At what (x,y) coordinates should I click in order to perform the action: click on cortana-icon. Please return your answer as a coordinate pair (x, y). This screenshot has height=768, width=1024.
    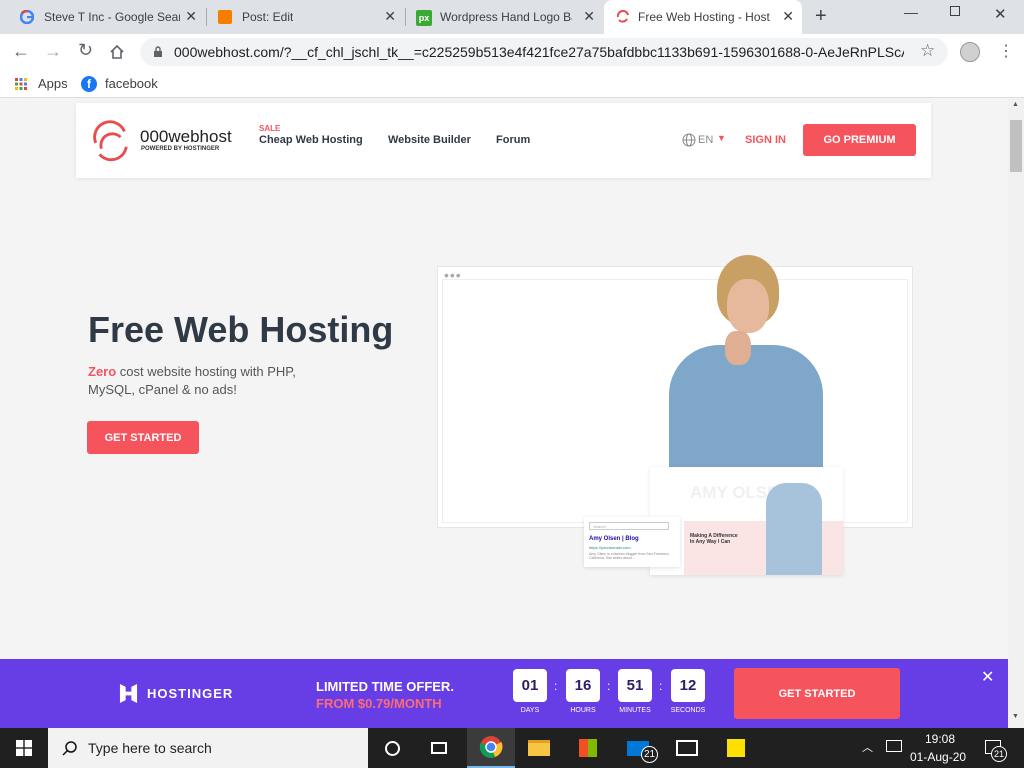
    Looking at the image, I should click on (392, 748).